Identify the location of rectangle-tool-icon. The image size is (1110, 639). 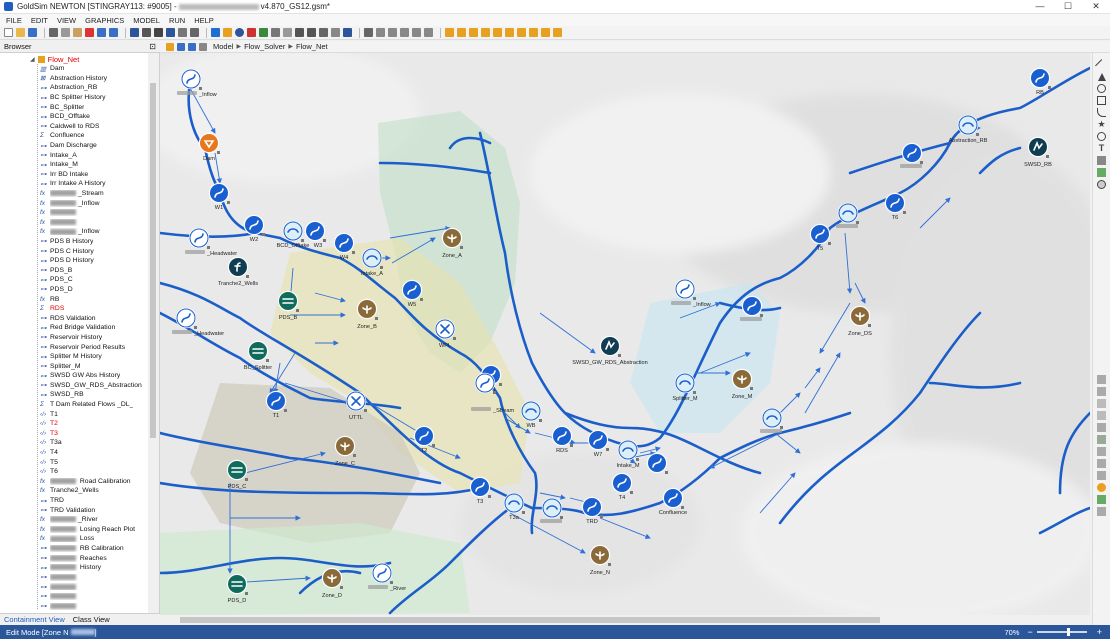
(1101, 100).